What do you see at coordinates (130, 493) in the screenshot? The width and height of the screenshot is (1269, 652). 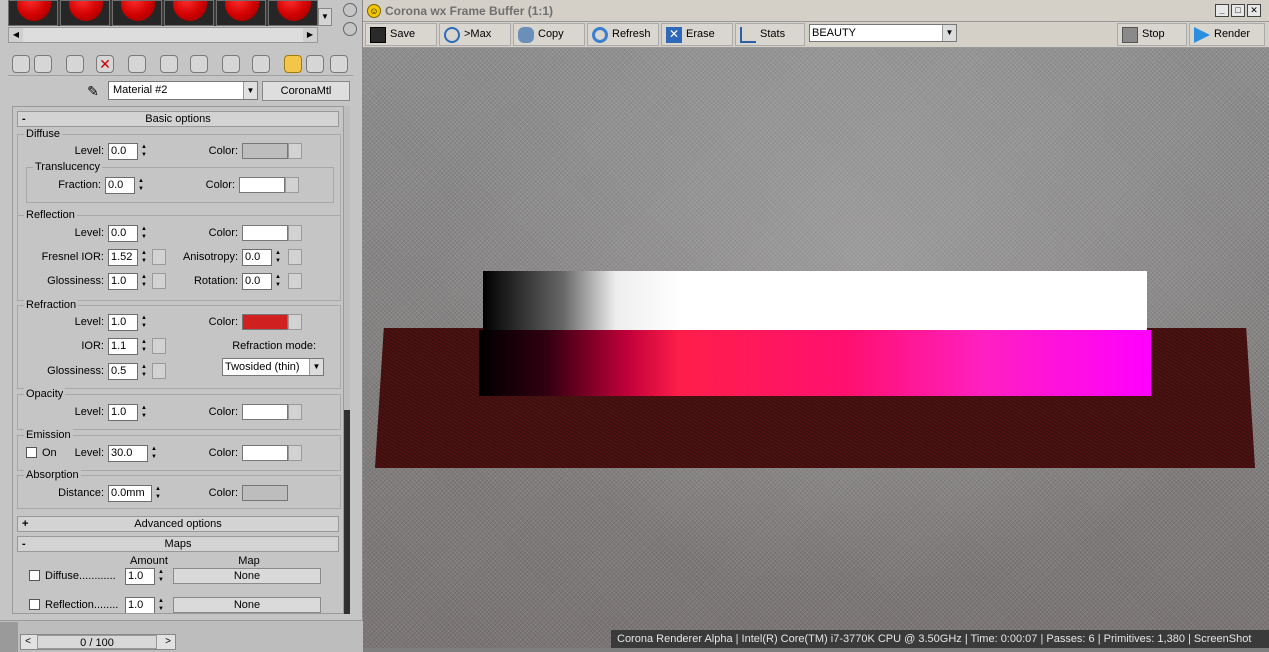 I see `absorption-distance-value: 0.0mm` at bounding box center [130, 493].